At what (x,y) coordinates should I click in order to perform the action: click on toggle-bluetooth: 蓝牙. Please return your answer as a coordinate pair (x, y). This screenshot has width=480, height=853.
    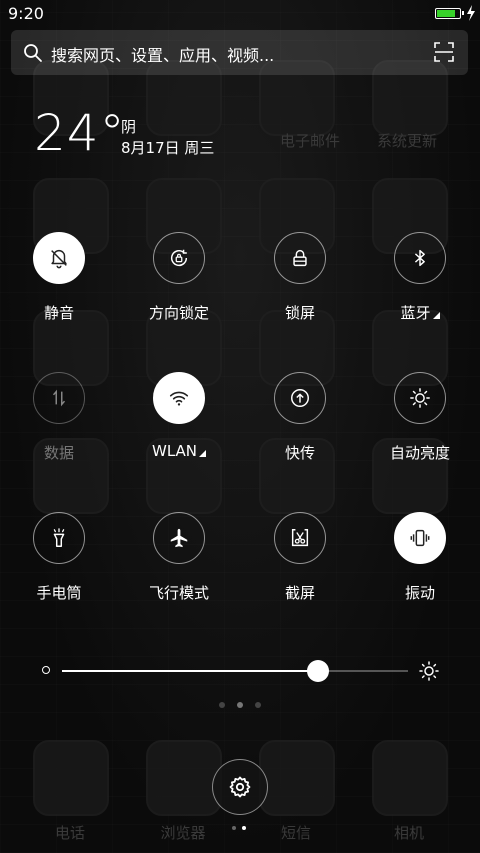
    Looking at the image, I should click on (421, 282).